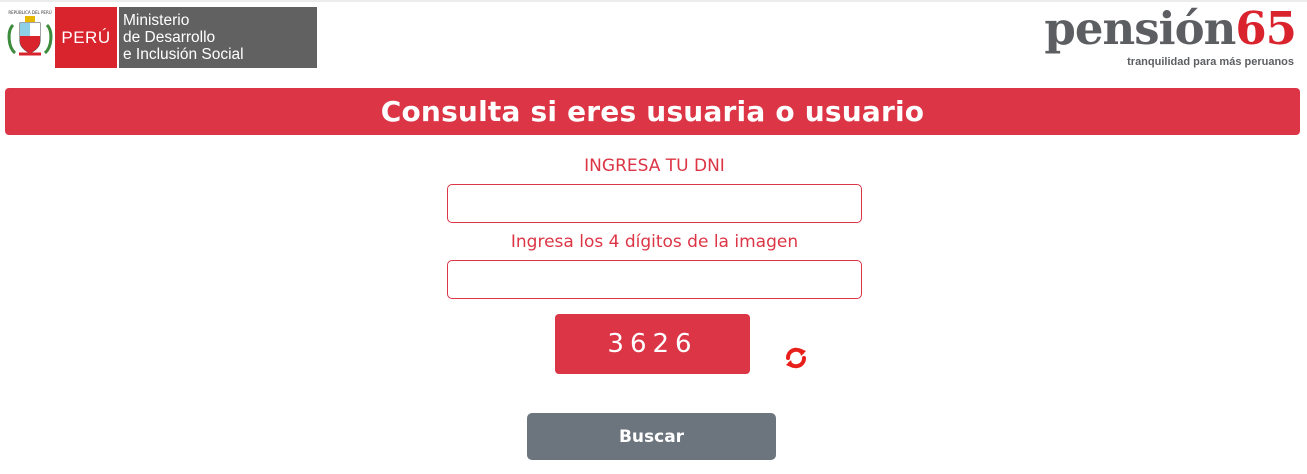 The height and width of the screenshot is (474, 1307). What do you see at coordinates (652, 111) in the screenshot?
I see `page-title: Consulta si eres usuaria o usuario` at bounding box center [652, 111].